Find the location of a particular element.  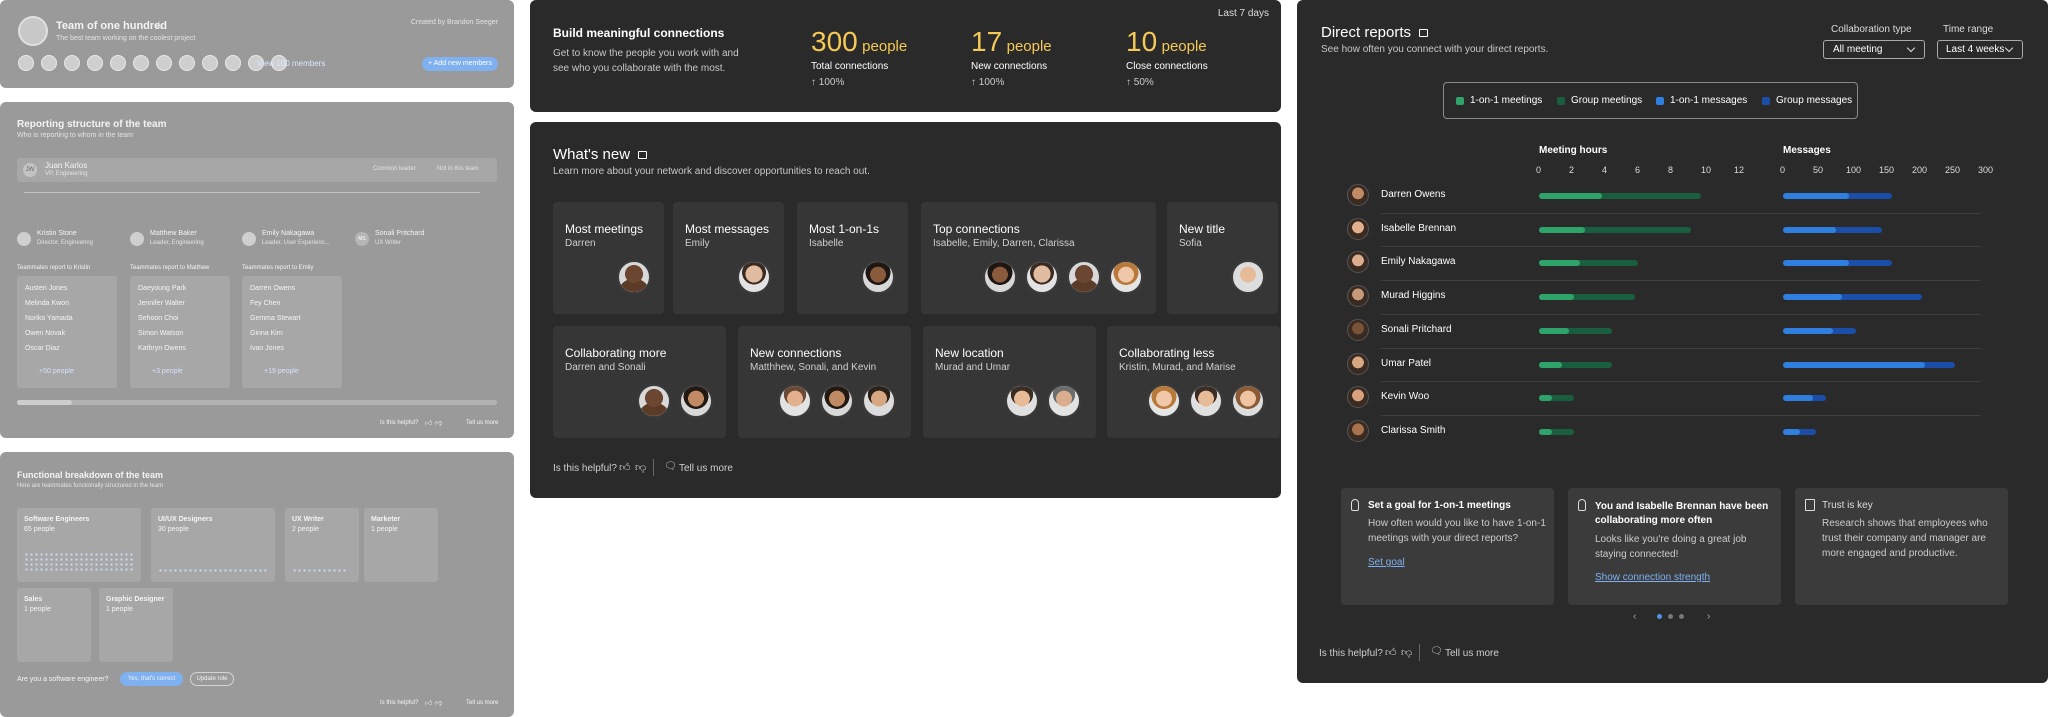

helpful-text: Is this helpful? is located at coordinates (399, 423).